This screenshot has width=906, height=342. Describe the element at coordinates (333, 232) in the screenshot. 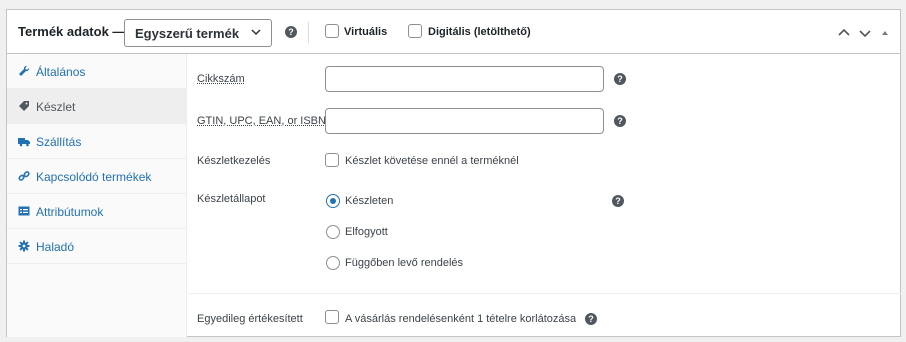

I see `stock-status-radio-outofstock` at that location.